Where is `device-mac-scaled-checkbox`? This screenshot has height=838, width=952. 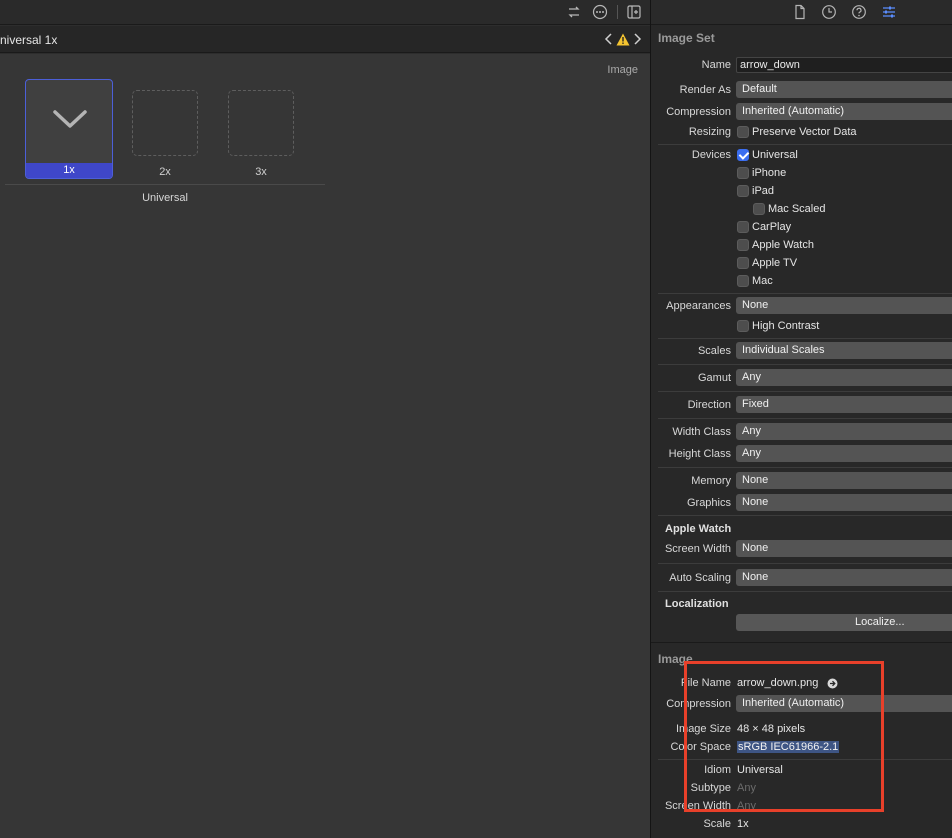 device-mac-scaled-checkbox is located at coordinates (759, 209).